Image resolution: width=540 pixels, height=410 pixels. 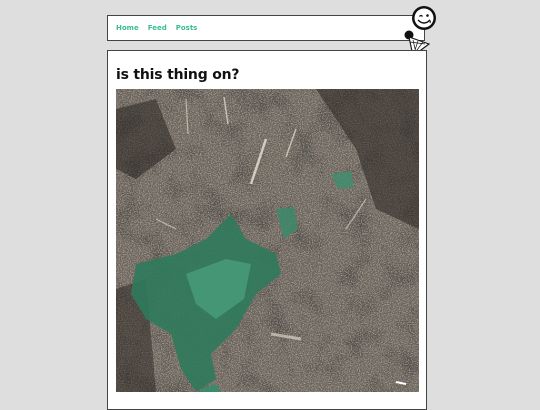 What do you see at coordinates (187, 28) in the screenshot?
I see `nav-link-posts: Posts` at bounding box center [187, 28].